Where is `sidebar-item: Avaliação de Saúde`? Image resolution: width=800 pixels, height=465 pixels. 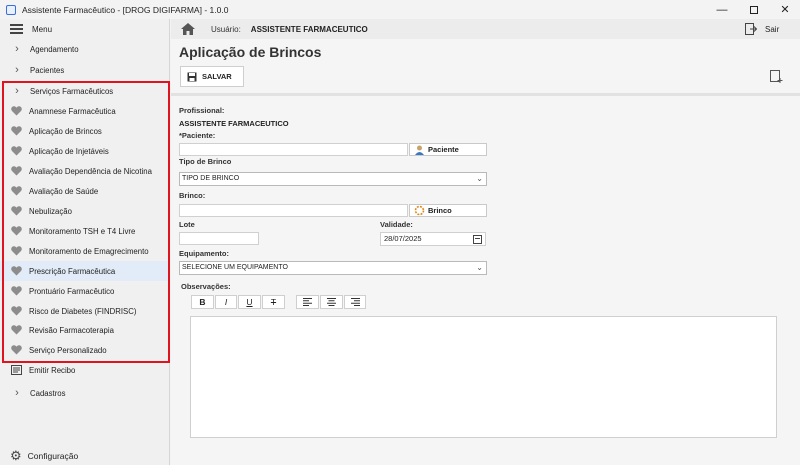 sidebar-item: Avaliação de Saúde is located at coordinates (85, 191).